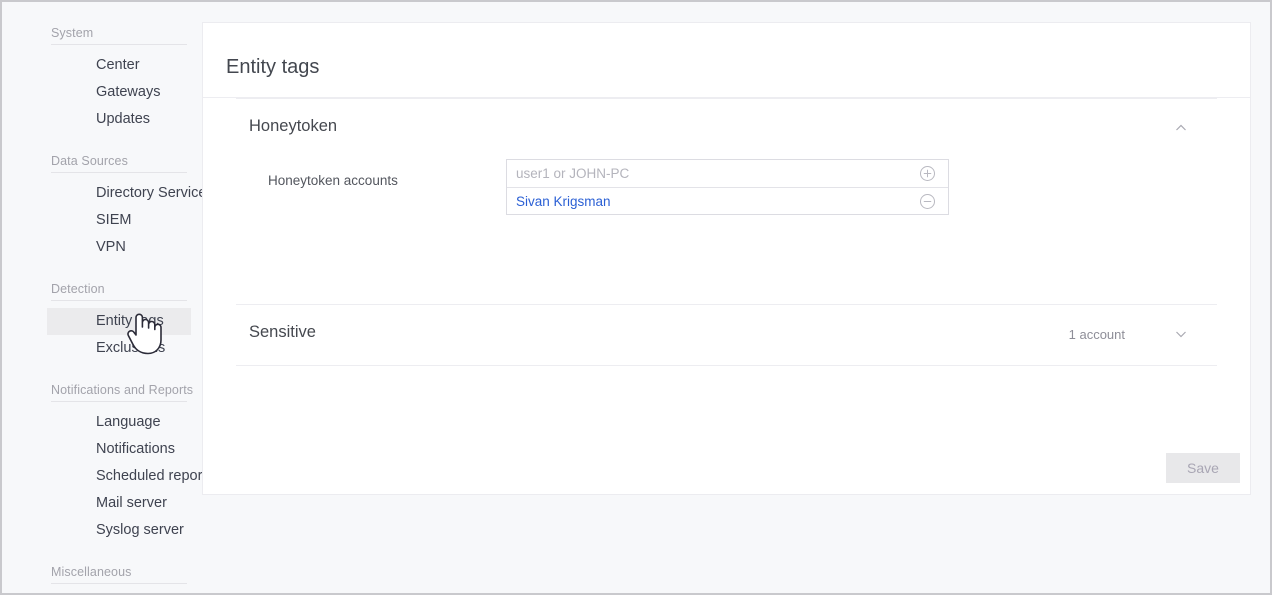 The width and height of the screenshot is (1272, 595). Describe the element at coordinates (114, 220) in the screenshot. I see `sidebar-item-label: SIEM` at that location.